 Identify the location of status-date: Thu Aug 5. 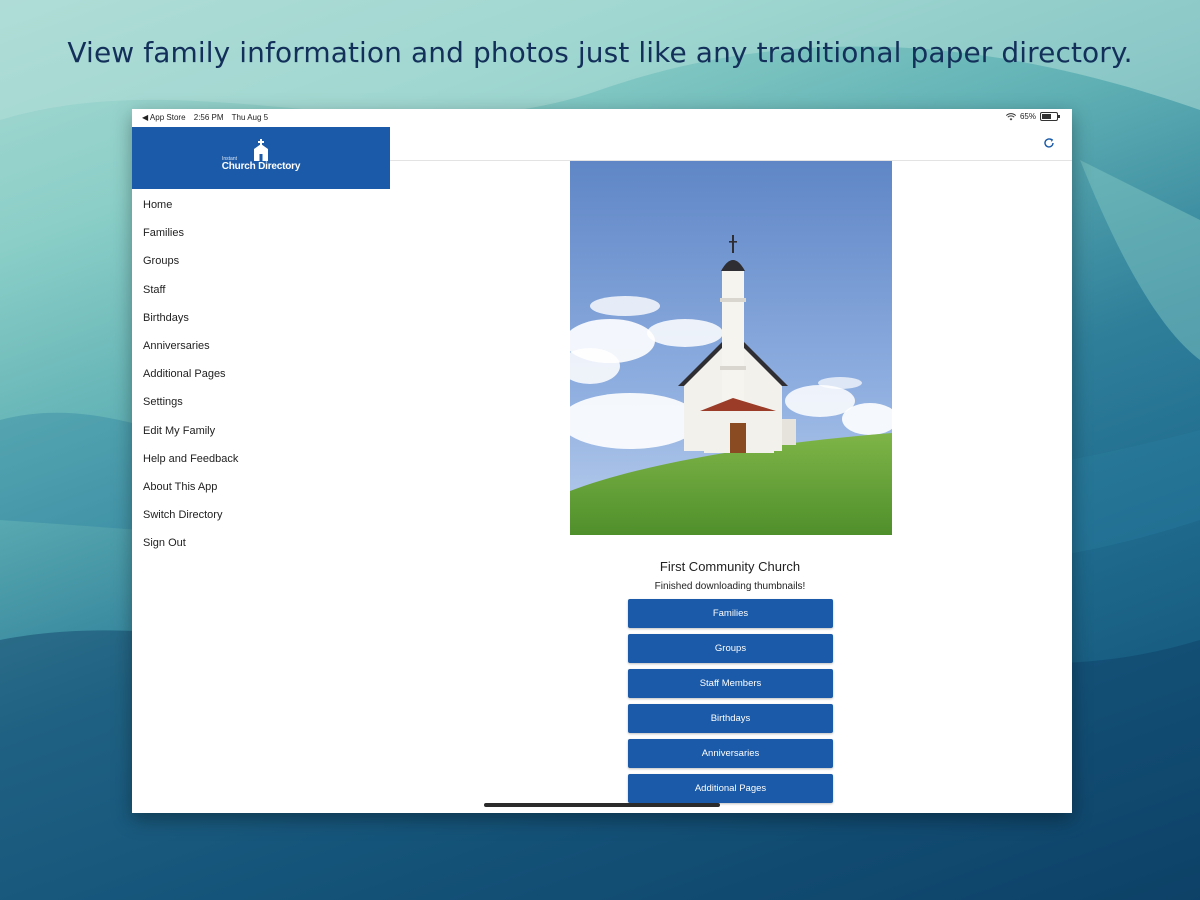
(250, 117).